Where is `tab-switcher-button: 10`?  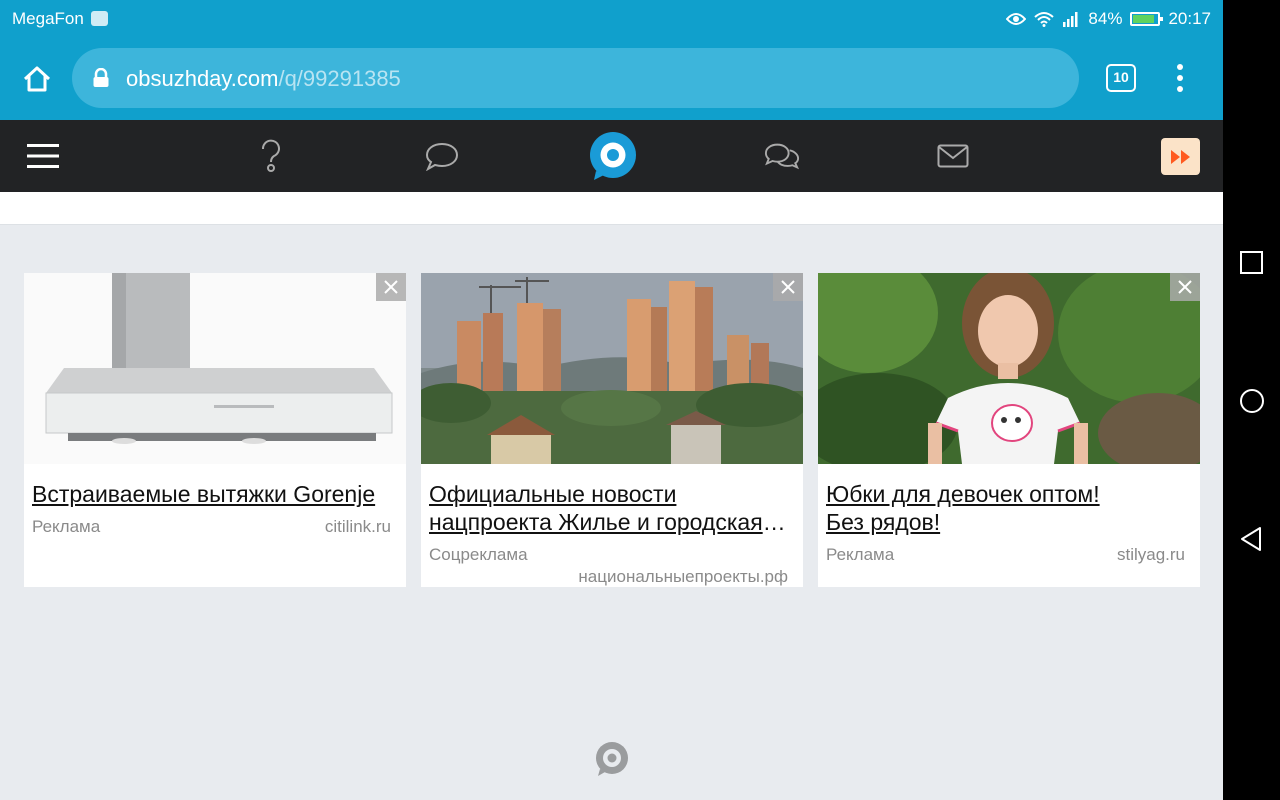
tab-switcher-button: 10 is located at coordinates (1121, 78).